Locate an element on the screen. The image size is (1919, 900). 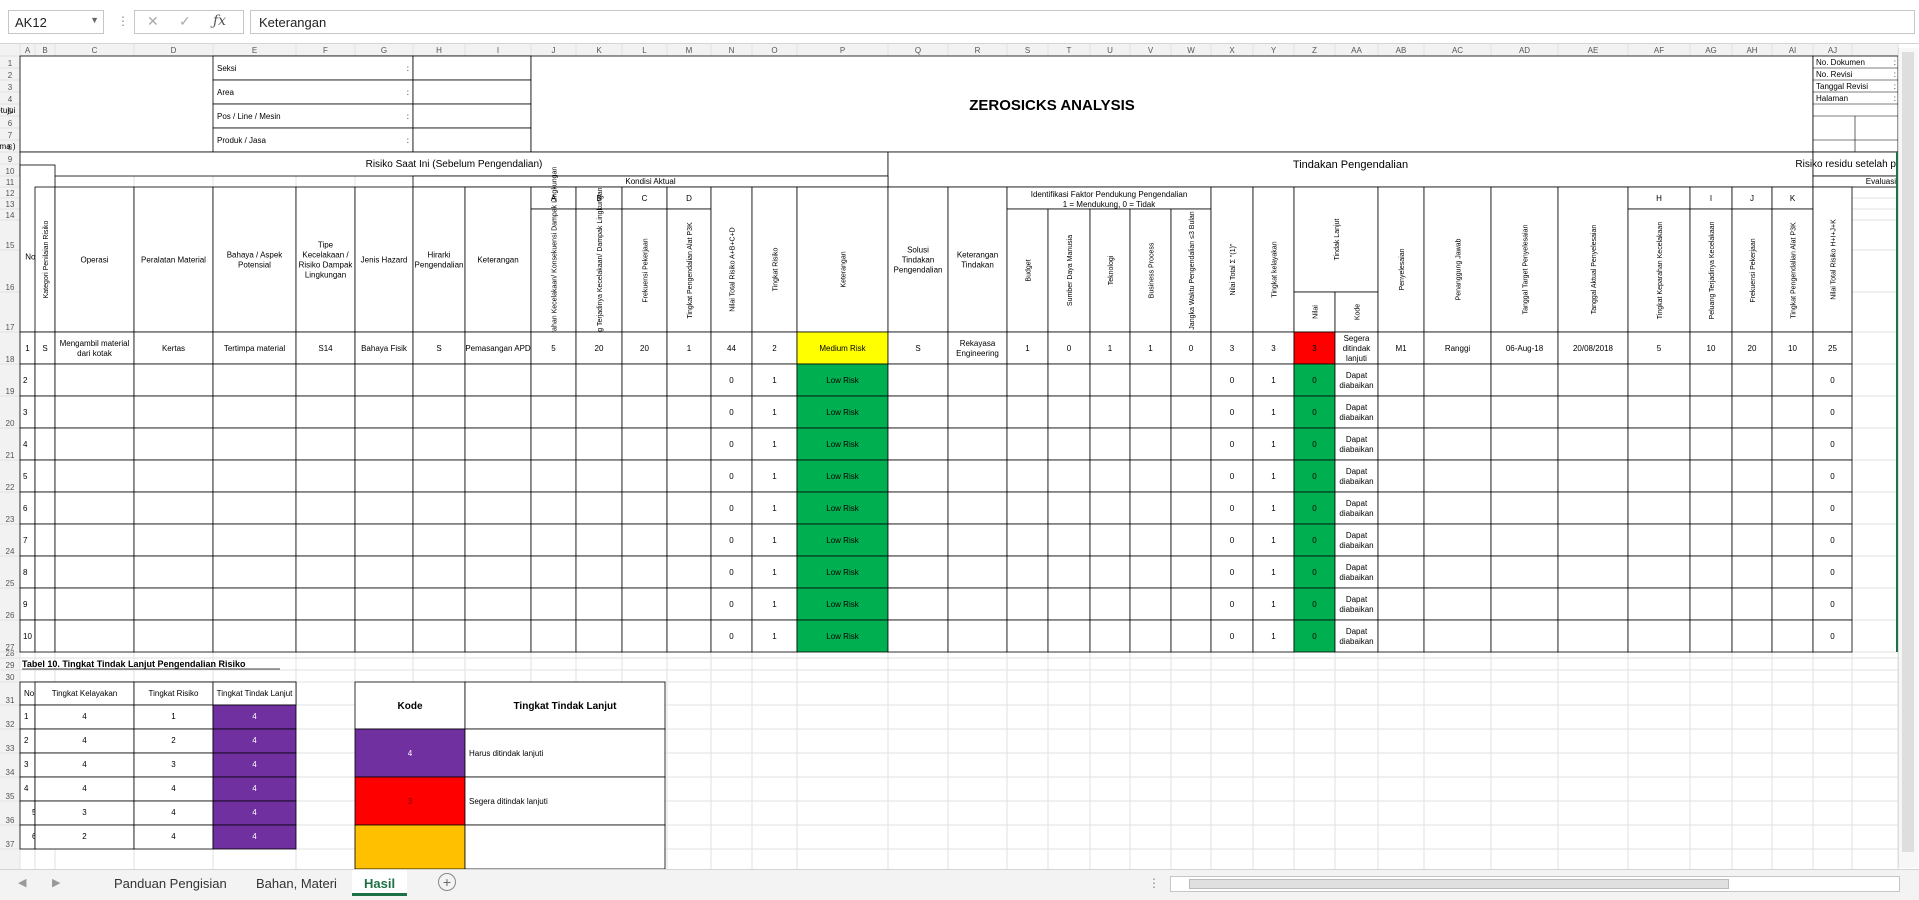
row-header-12: 12 is located at coordinates (10, 193).